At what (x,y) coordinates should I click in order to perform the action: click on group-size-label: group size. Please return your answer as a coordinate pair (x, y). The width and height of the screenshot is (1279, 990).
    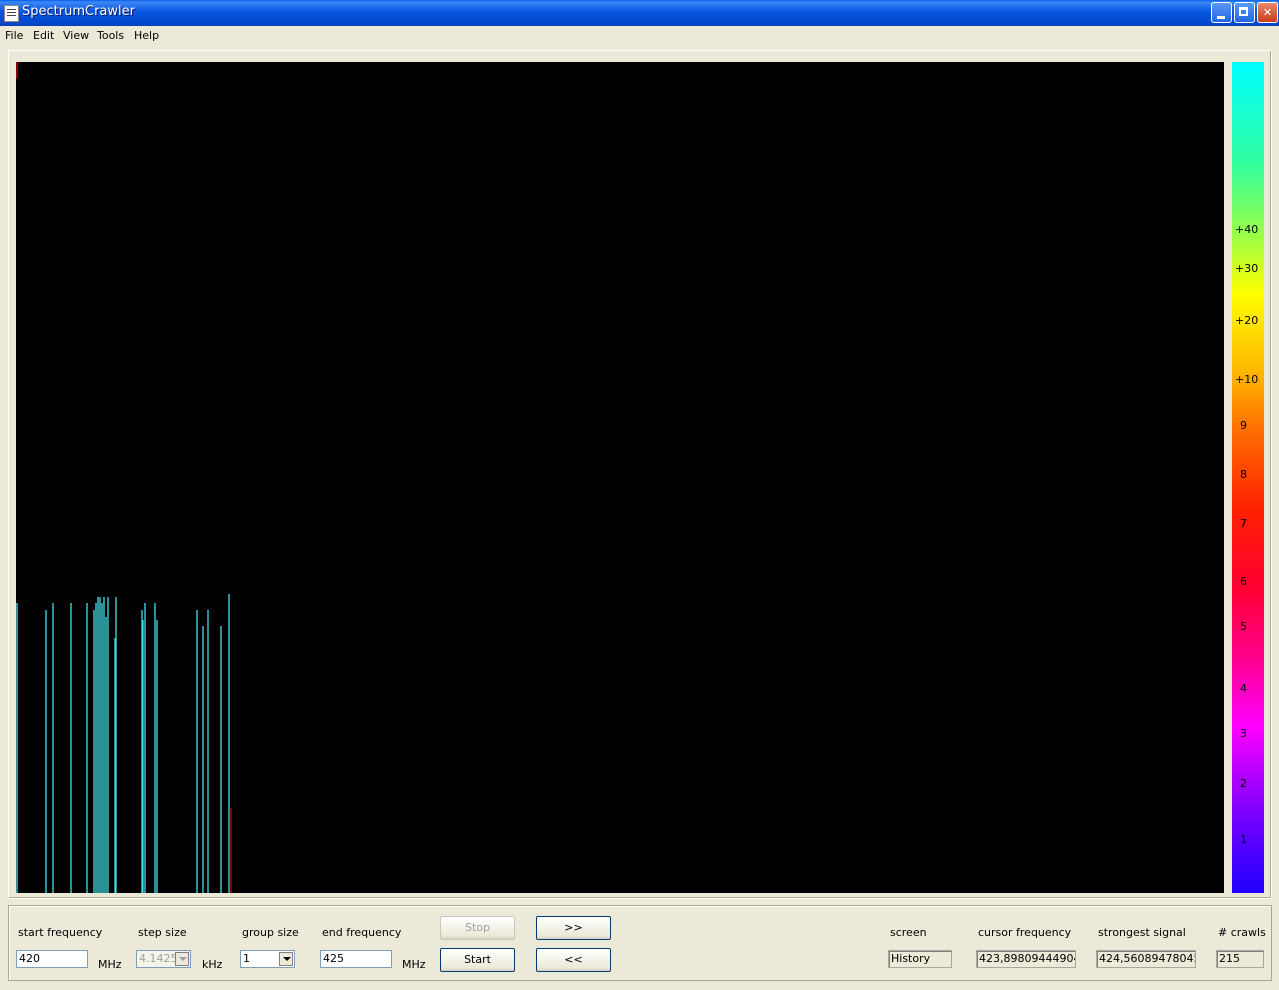
    Looking at the image, I should click on (270, 932).